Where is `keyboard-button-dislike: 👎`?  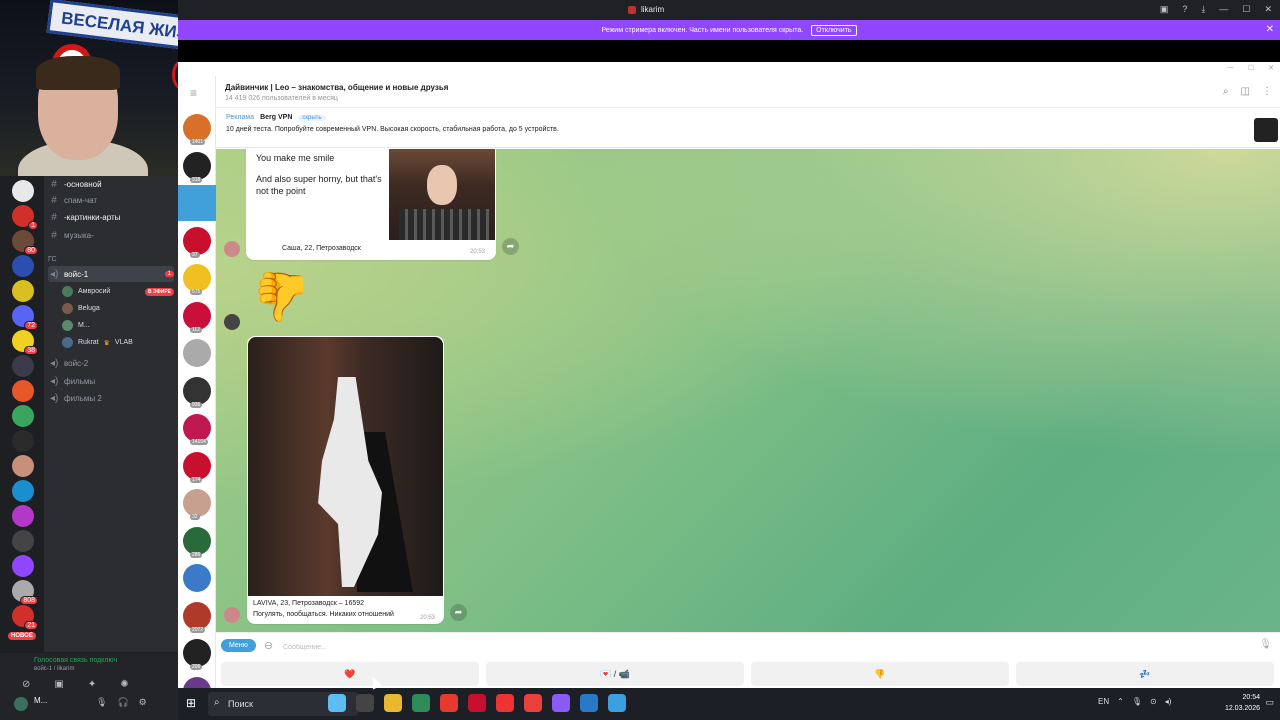
keyboard-button-dislike: 👎 is located at coordinates (880, 674).